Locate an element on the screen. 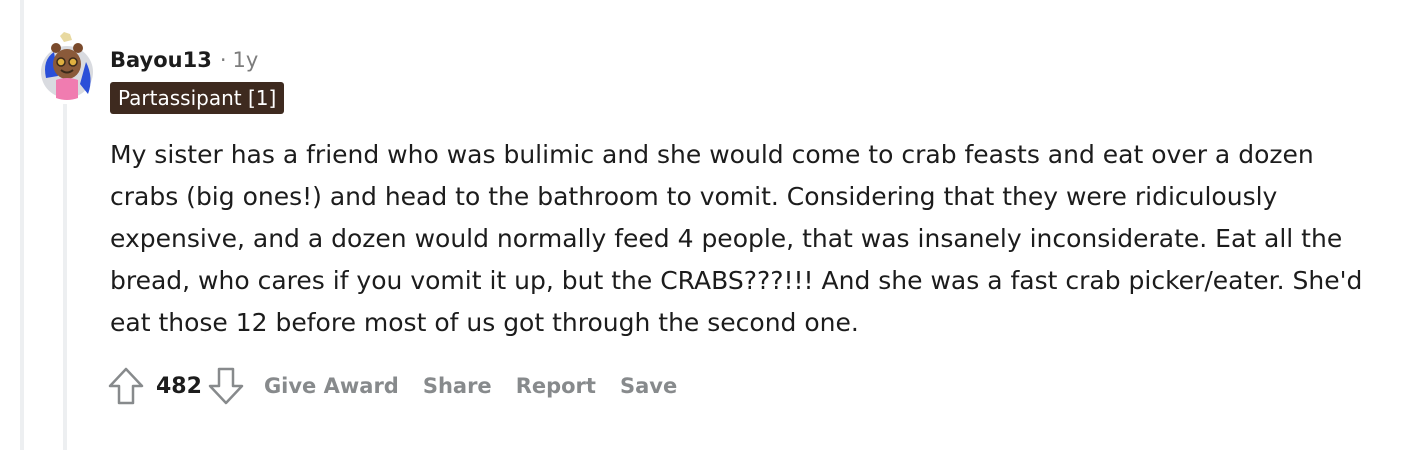 Image resolution: width=1410 pixels, height=450 pixels. comment-meta: Bayou13 · 1y is located at coordinates (184, 60).